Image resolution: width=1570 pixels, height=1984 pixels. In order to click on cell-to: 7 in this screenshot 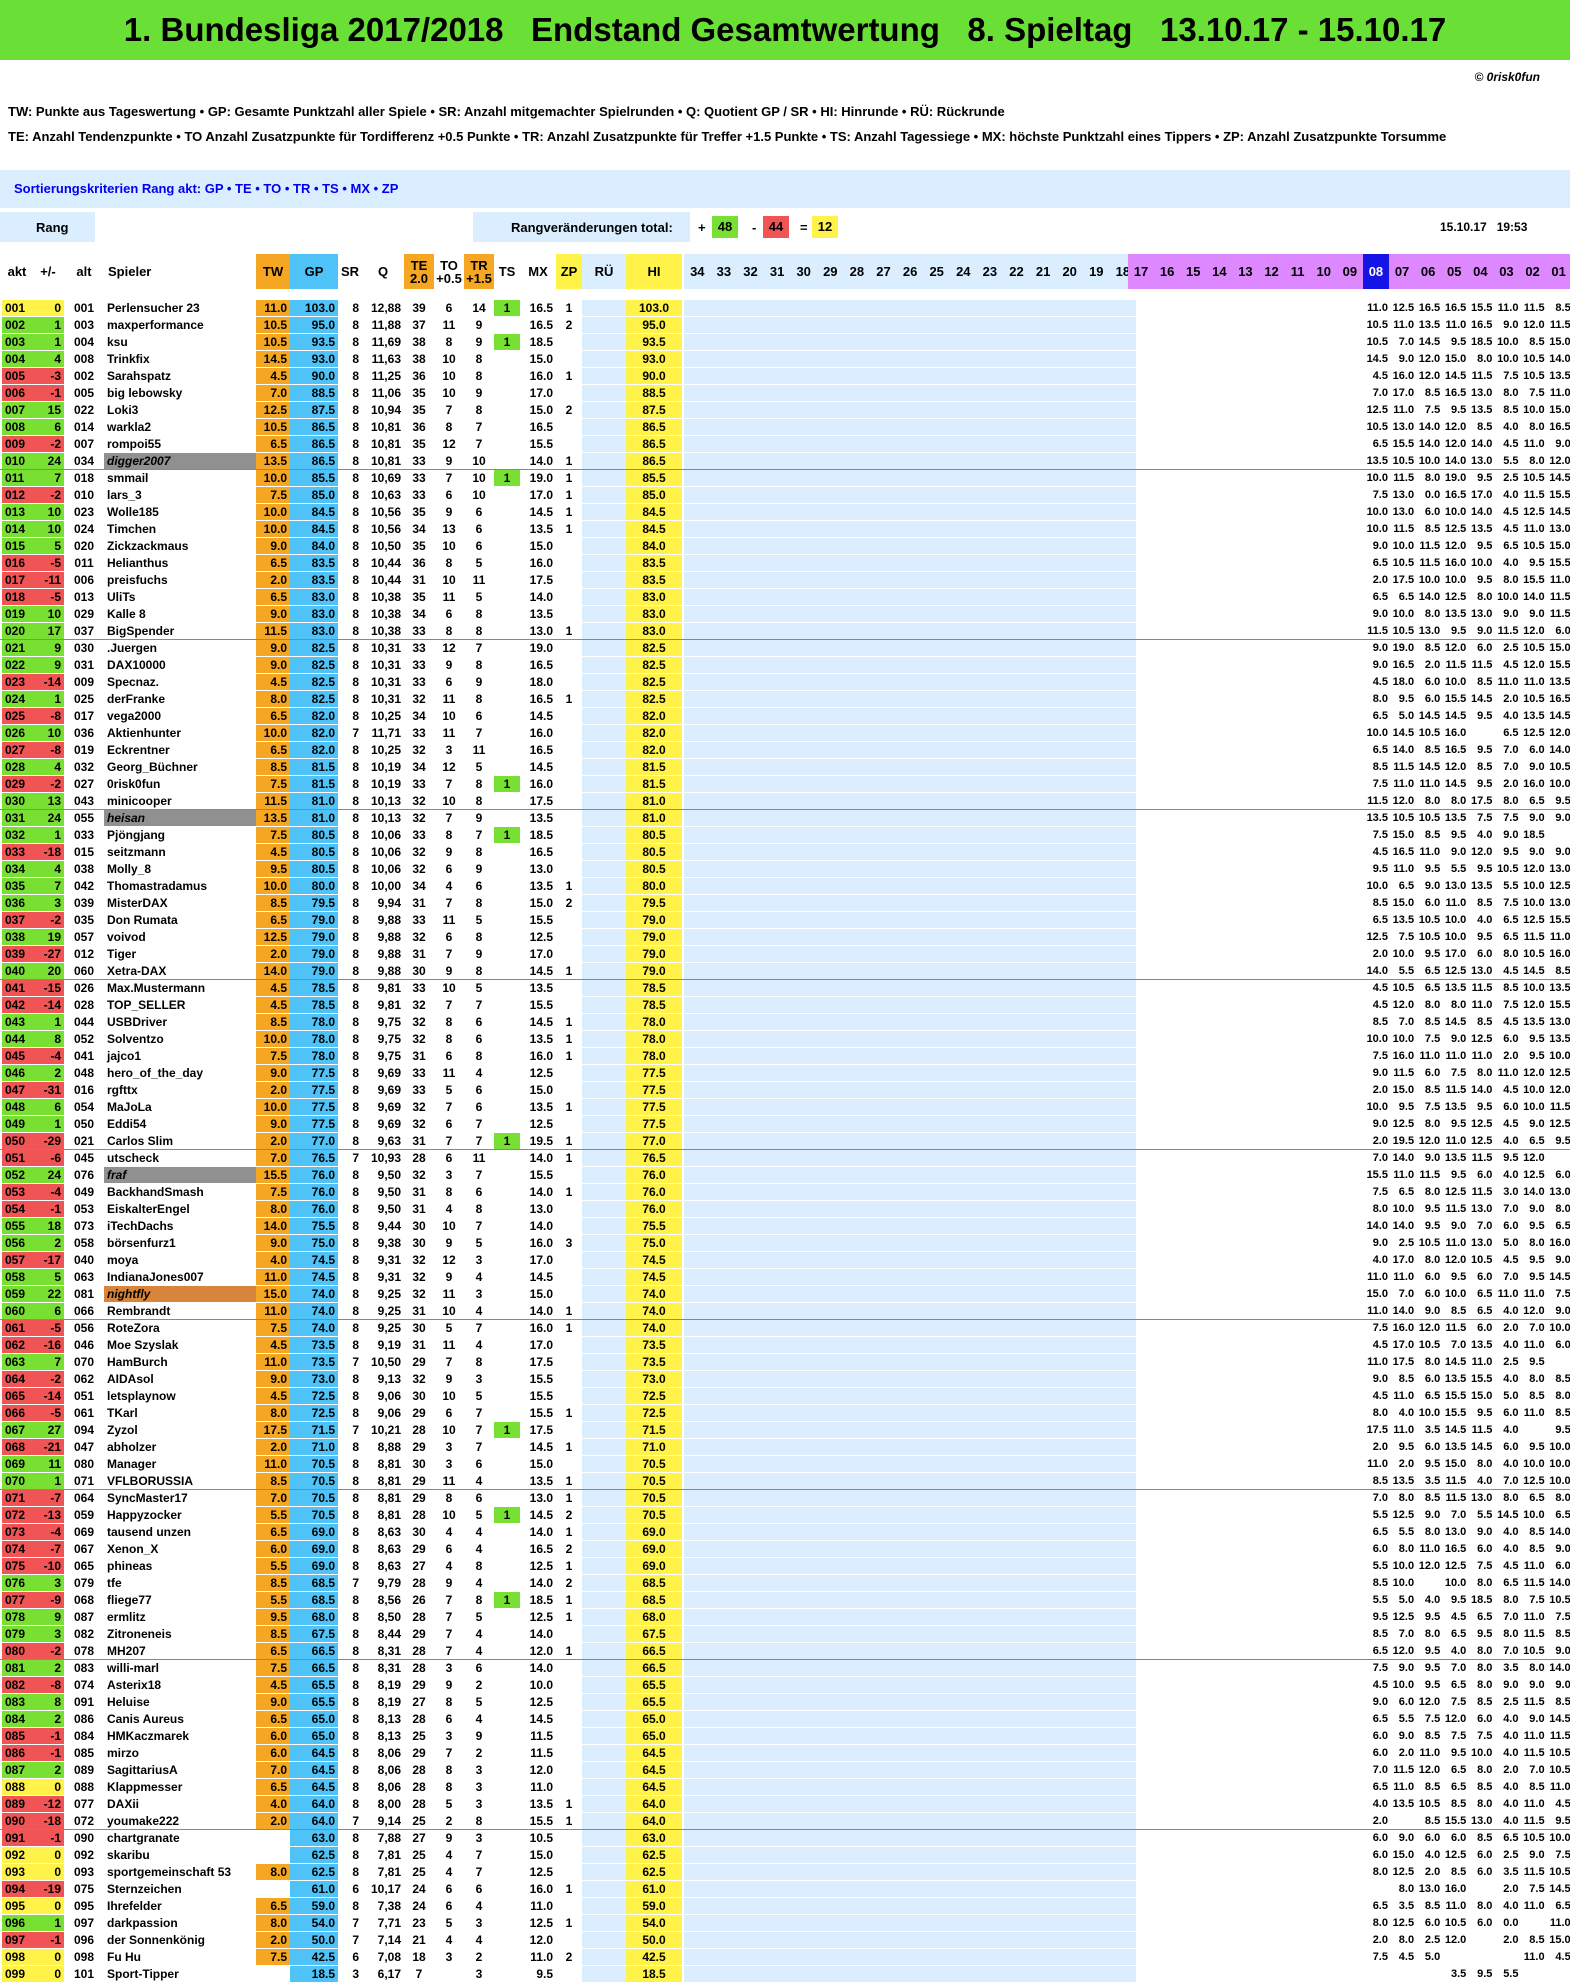, I will do `click(449, 1141)`.